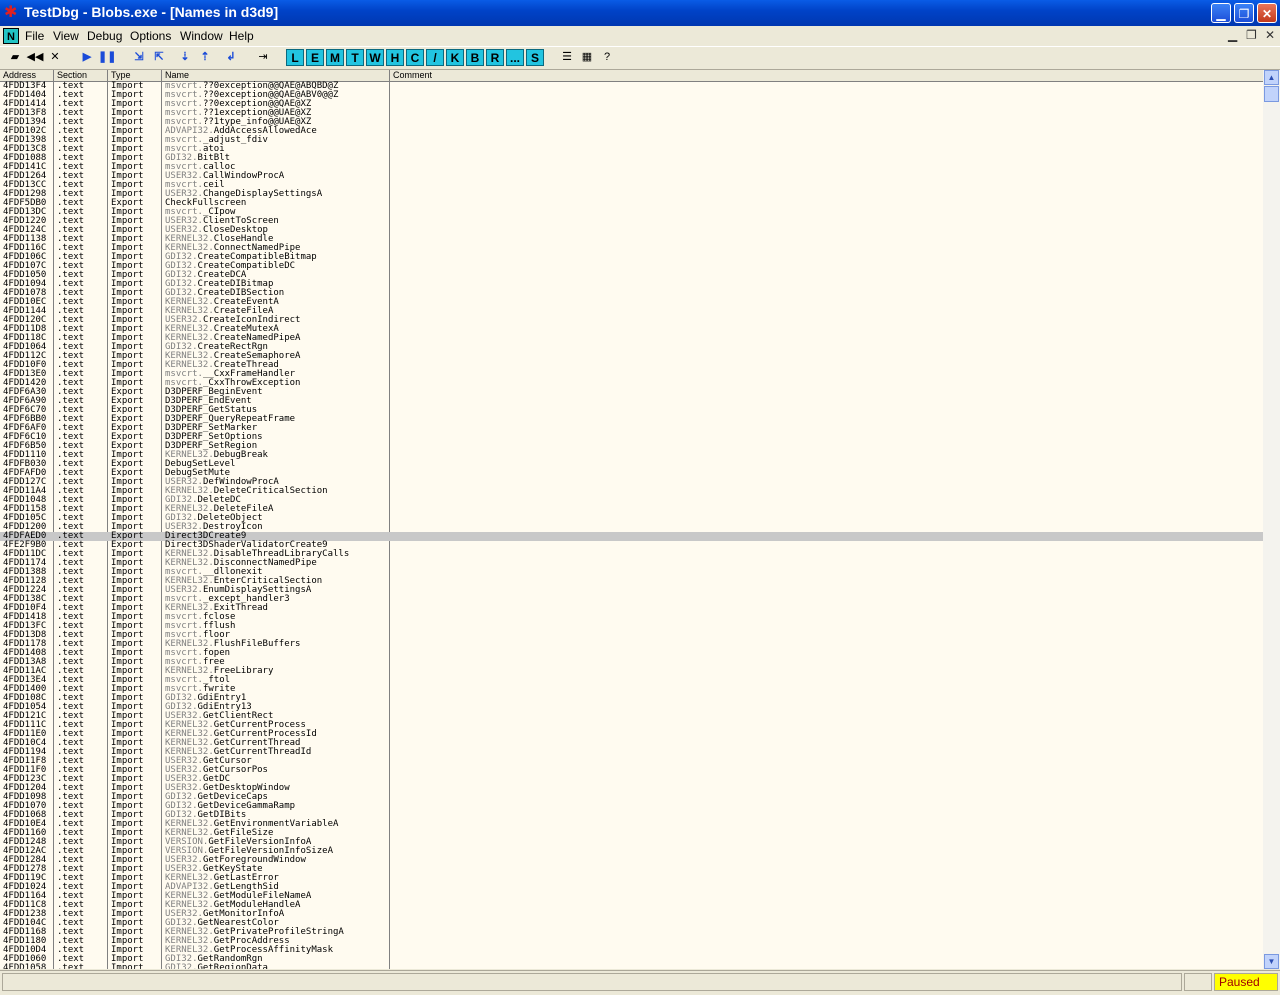 This screenshot has width=1280, height=995. What do you see at coordinates (355, 57) in the screenshot?
I see `threads-window-button: T` at bounding box center [355, 57].